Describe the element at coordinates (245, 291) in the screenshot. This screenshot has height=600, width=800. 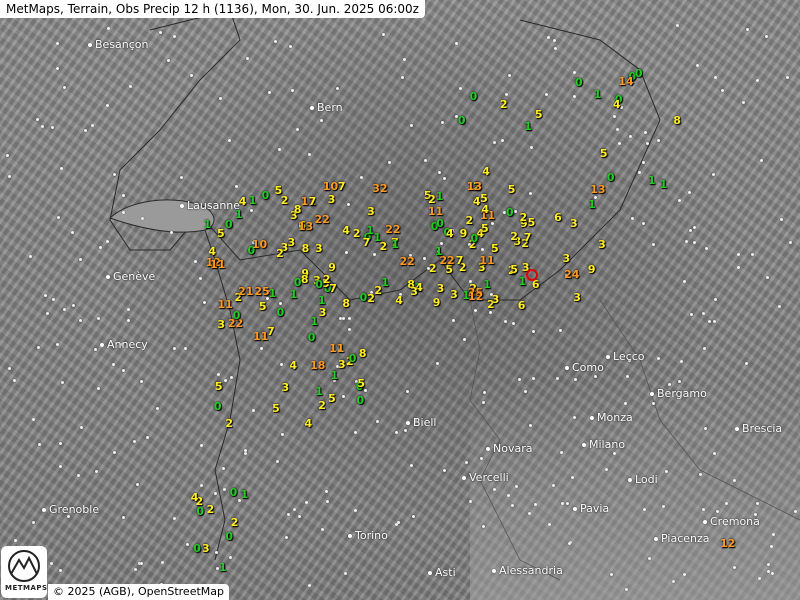
I see `precip-value: 21` at that location.